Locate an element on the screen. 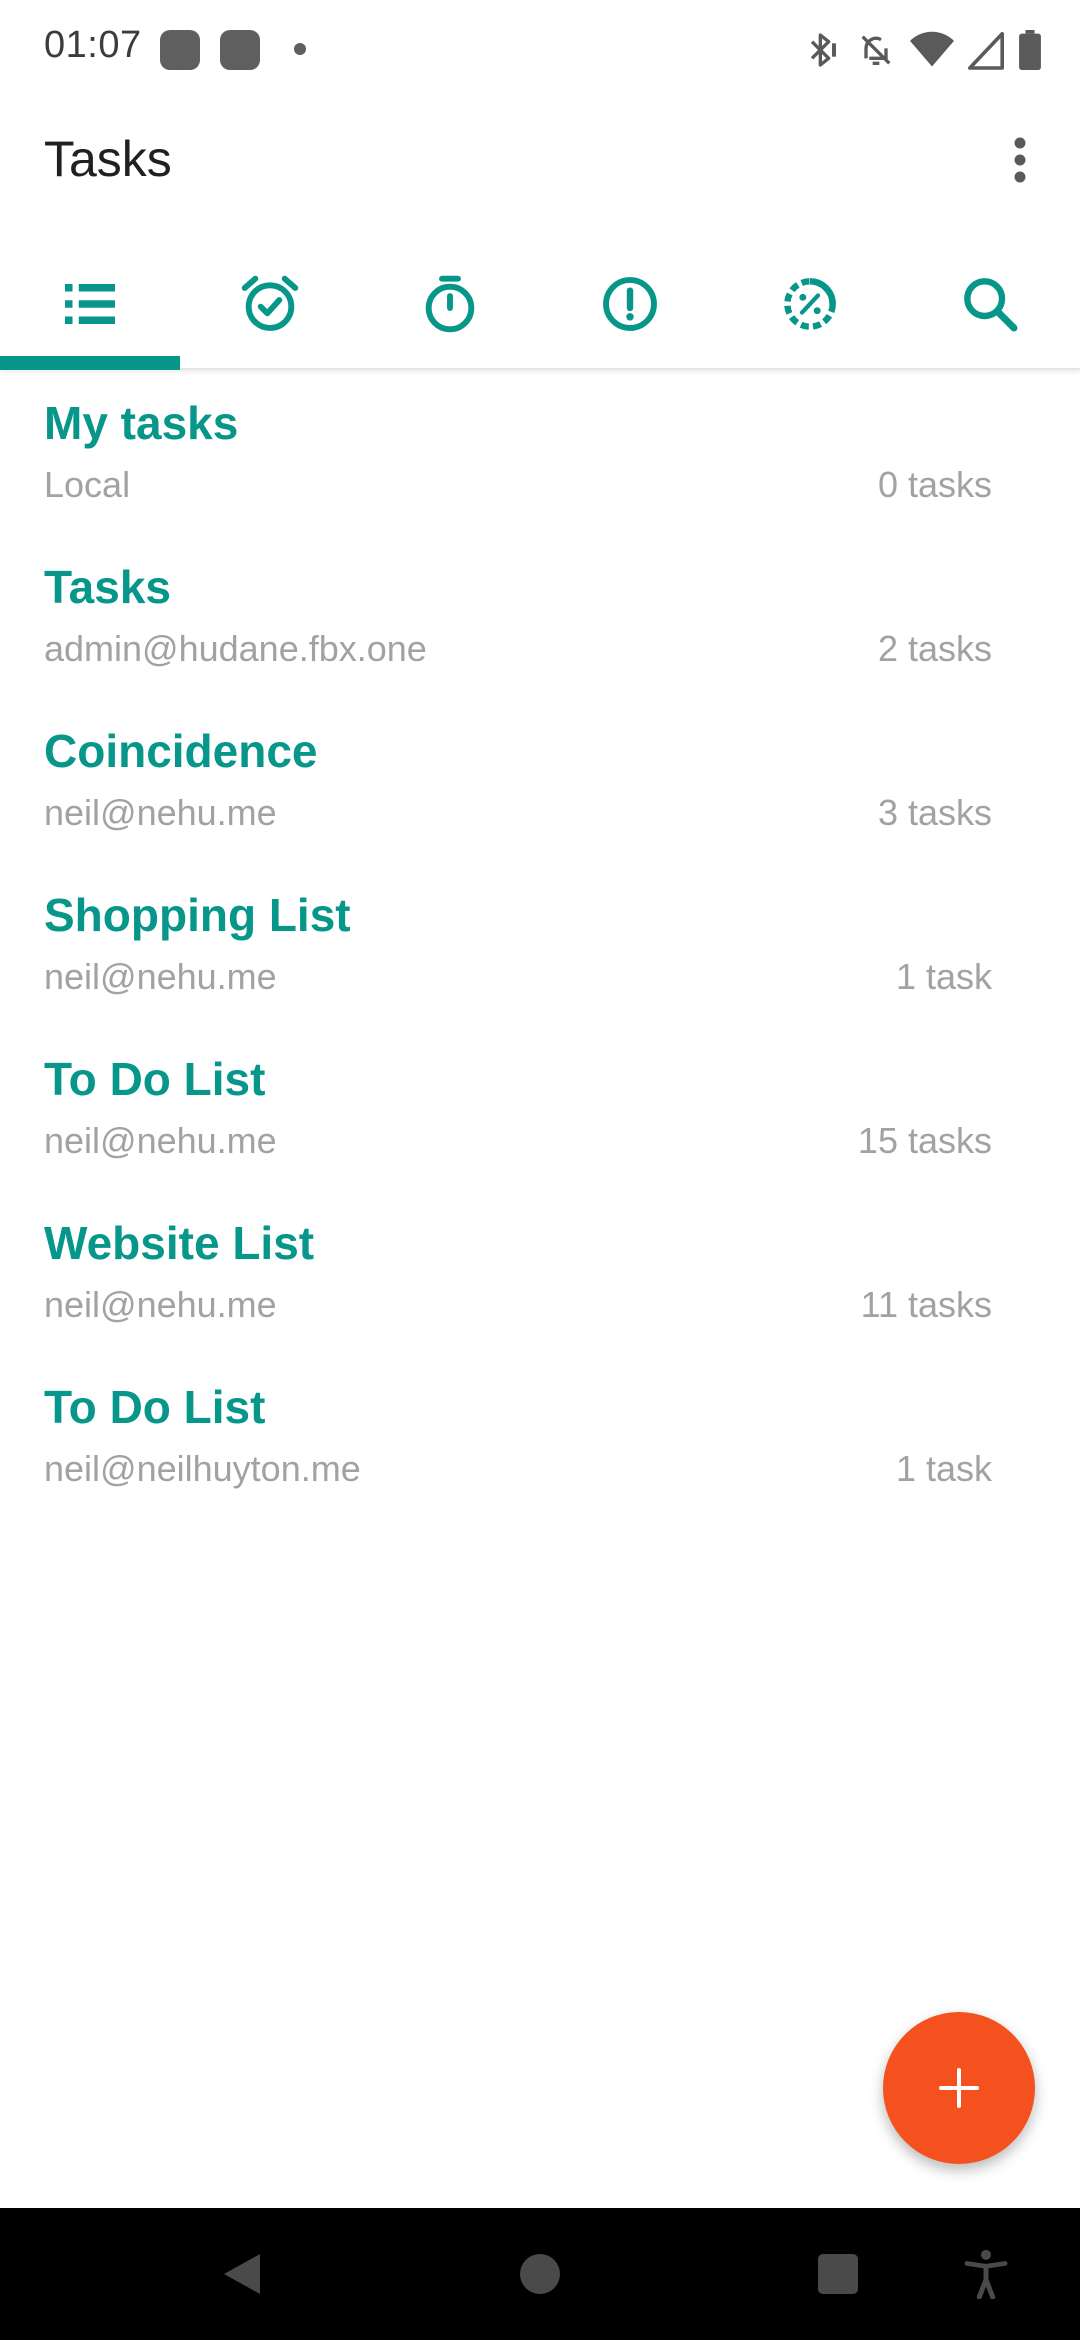 This screenshot has height=2340, width=1080. accessibility-icon is located at coordinates (986, 2274).